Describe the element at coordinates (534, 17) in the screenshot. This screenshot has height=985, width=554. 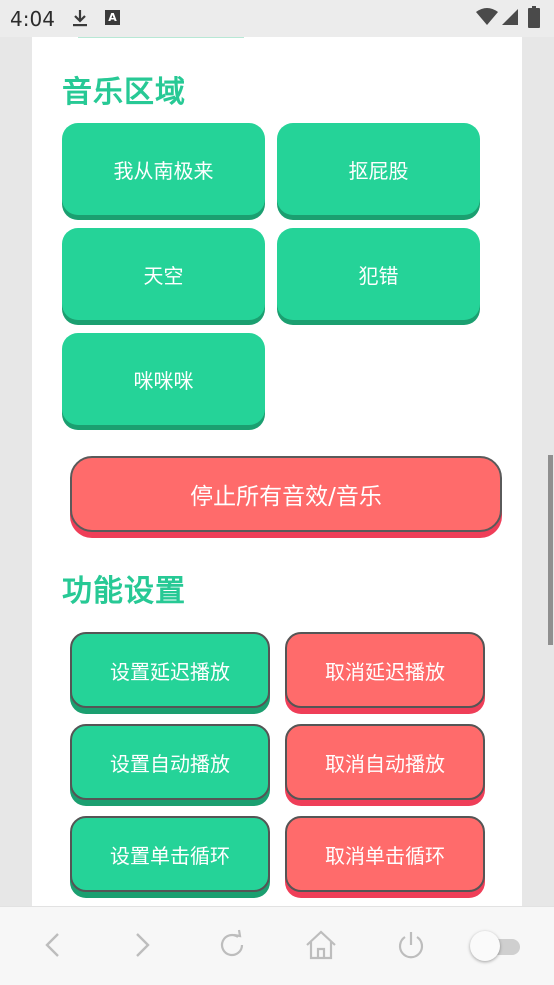
I see `battery-icon` at that location.